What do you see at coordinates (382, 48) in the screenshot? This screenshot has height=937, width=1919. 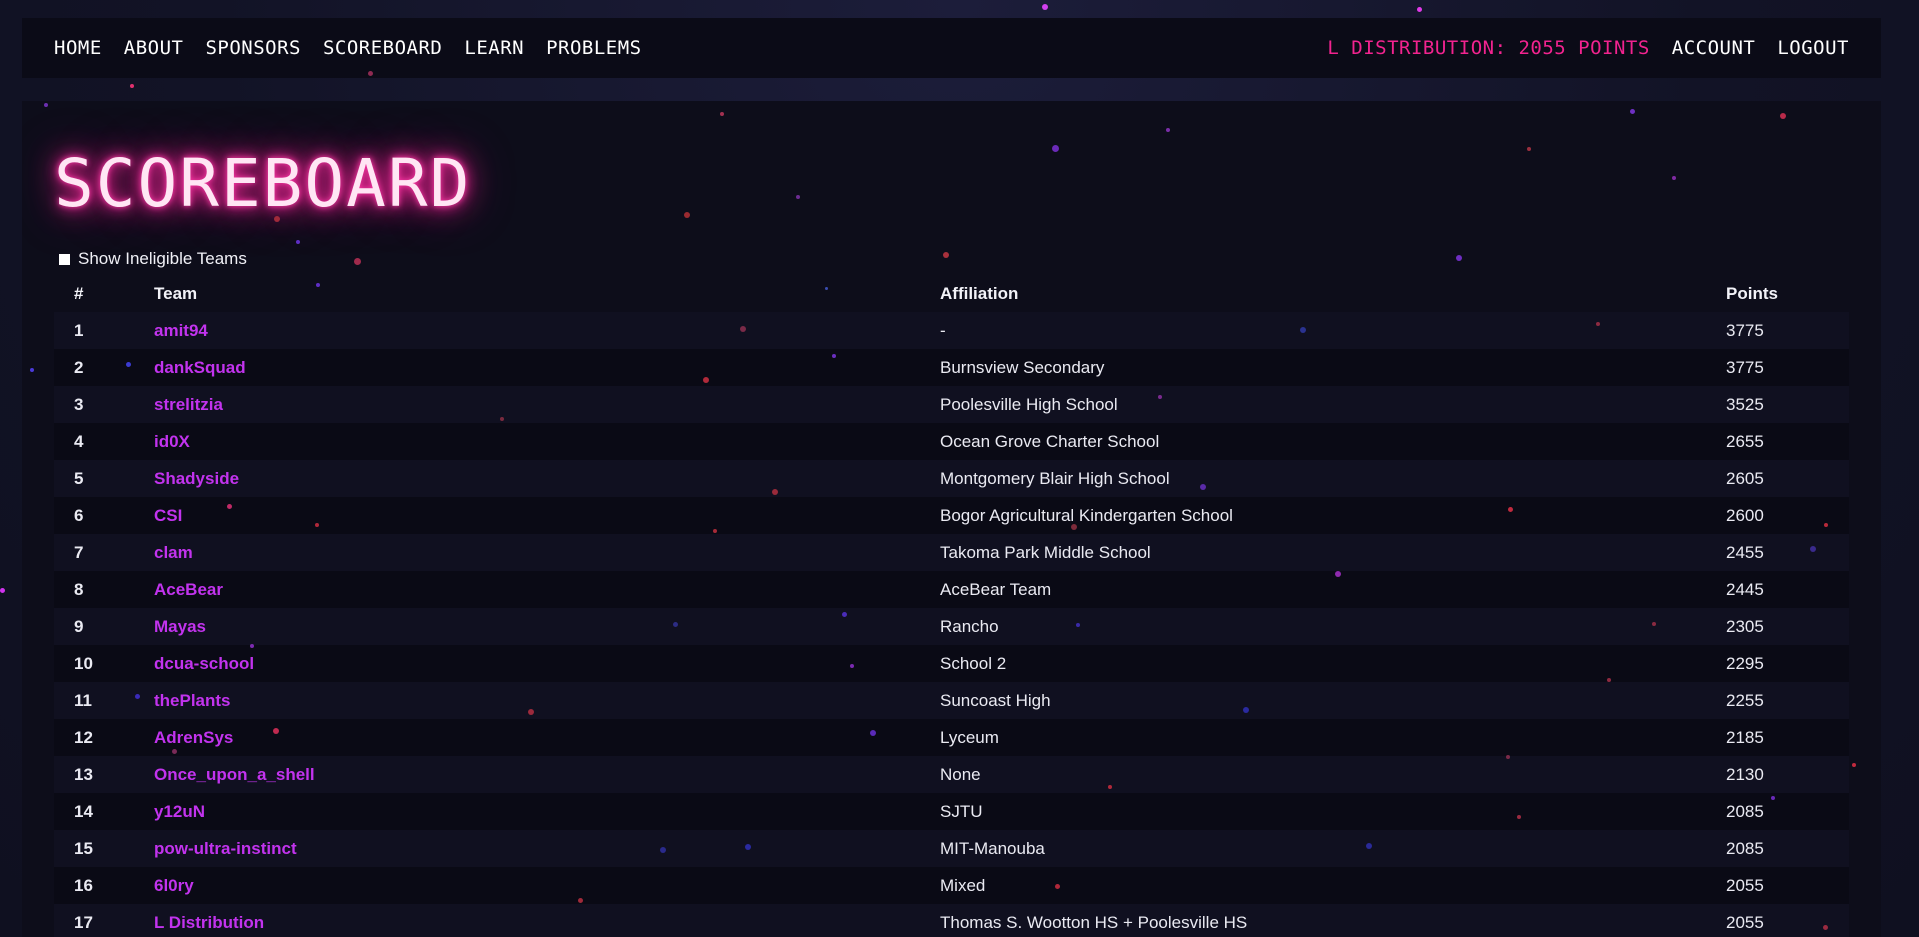 I see `nav-scoreboard-link: SCOREBOARD` at bounding box center [382, 48].